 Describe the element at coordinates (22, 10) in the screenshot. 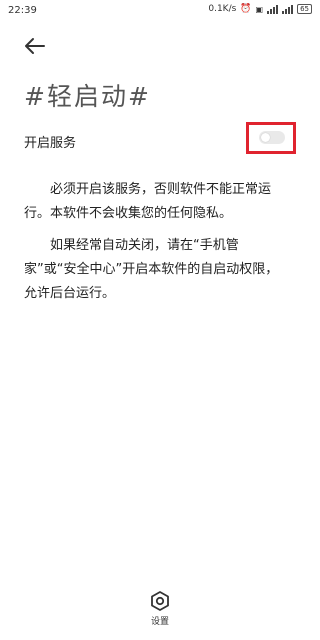

I see `status-time: 22:39` at that location.